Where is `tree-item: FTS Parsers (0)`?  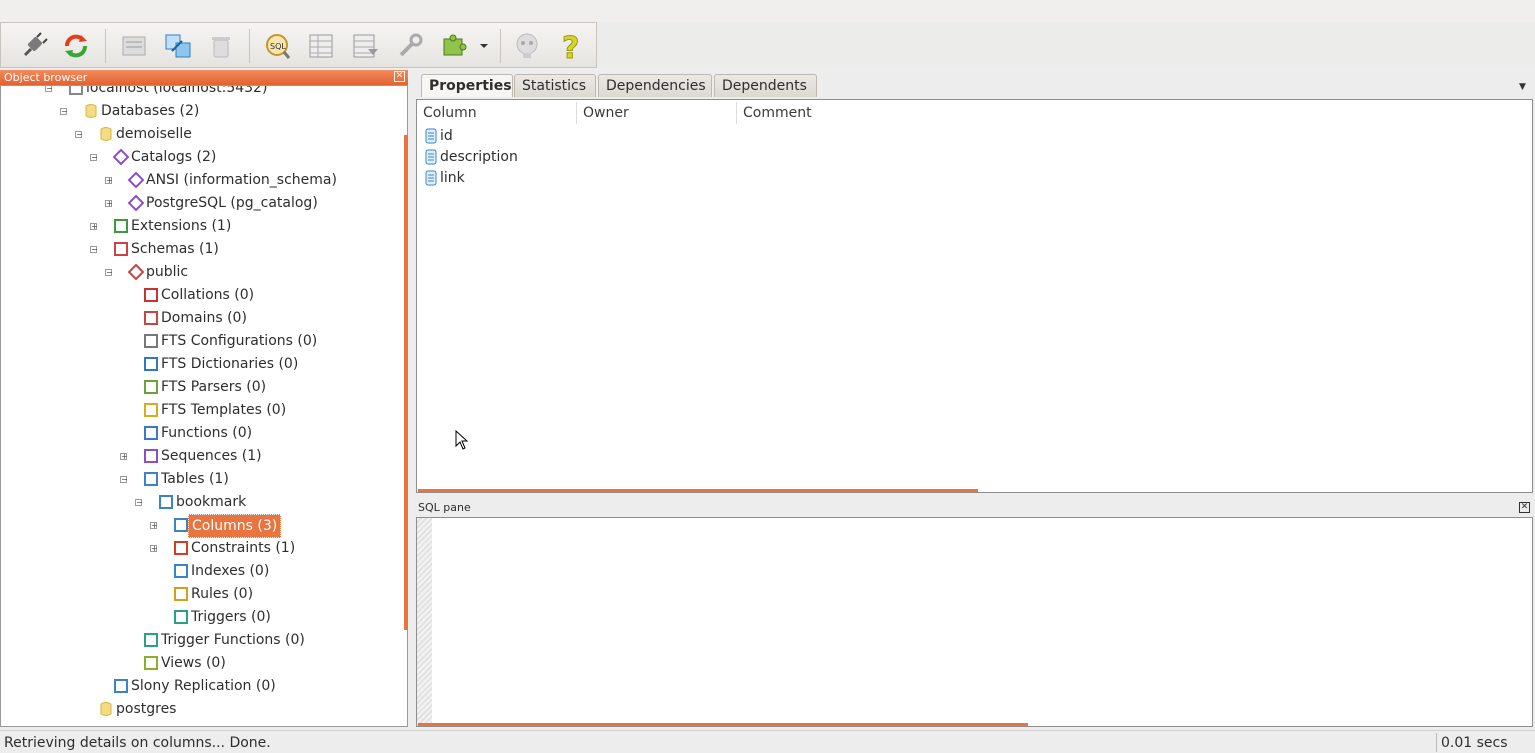
tree-item: FTS Parsers (0) is located at coordinates (203, 387).